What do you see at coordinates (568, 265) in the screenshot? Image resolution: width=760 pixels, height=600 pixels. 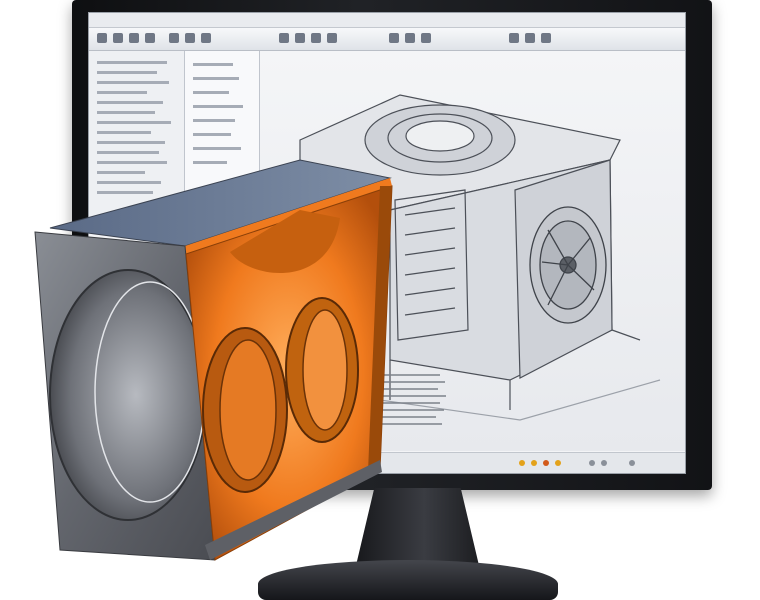 I see `fan-icon` at bounding box center [568, 265].